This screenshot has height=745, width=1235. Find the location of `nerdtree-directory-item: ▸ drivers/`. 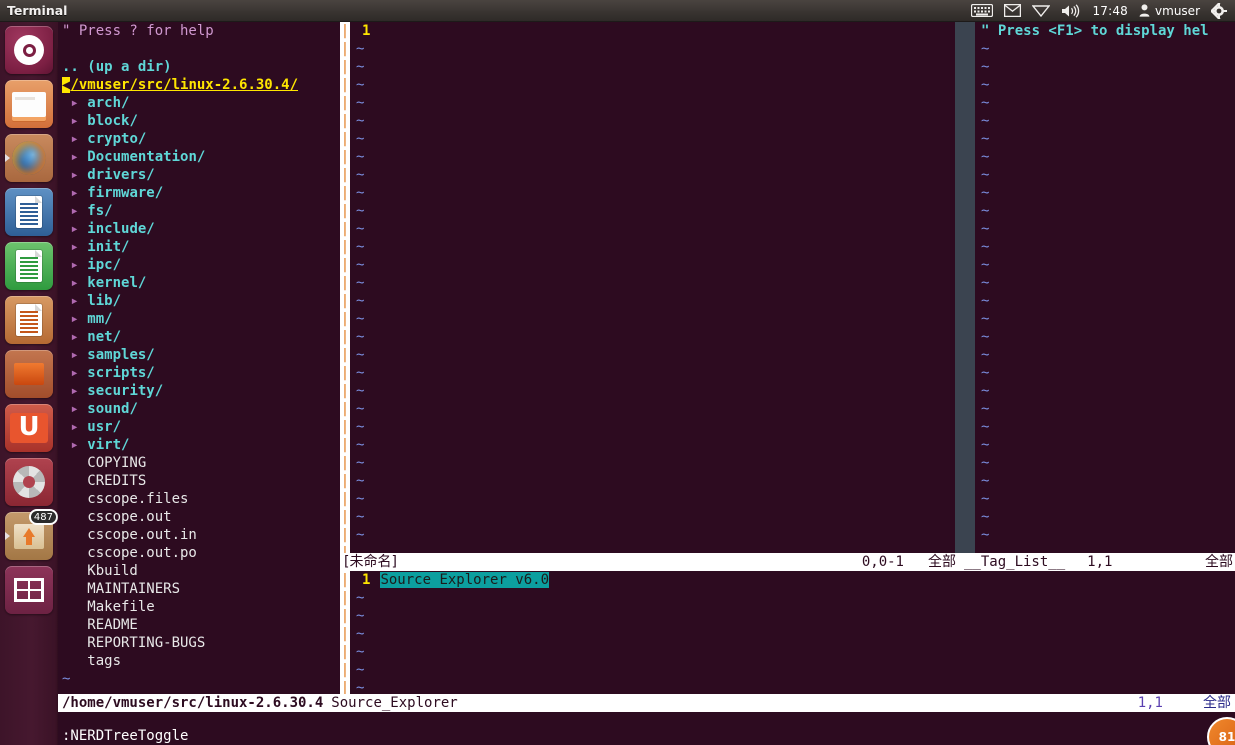

nerdtree-directory-item: ▸ drivers/ is located at coordinates (199, 175).